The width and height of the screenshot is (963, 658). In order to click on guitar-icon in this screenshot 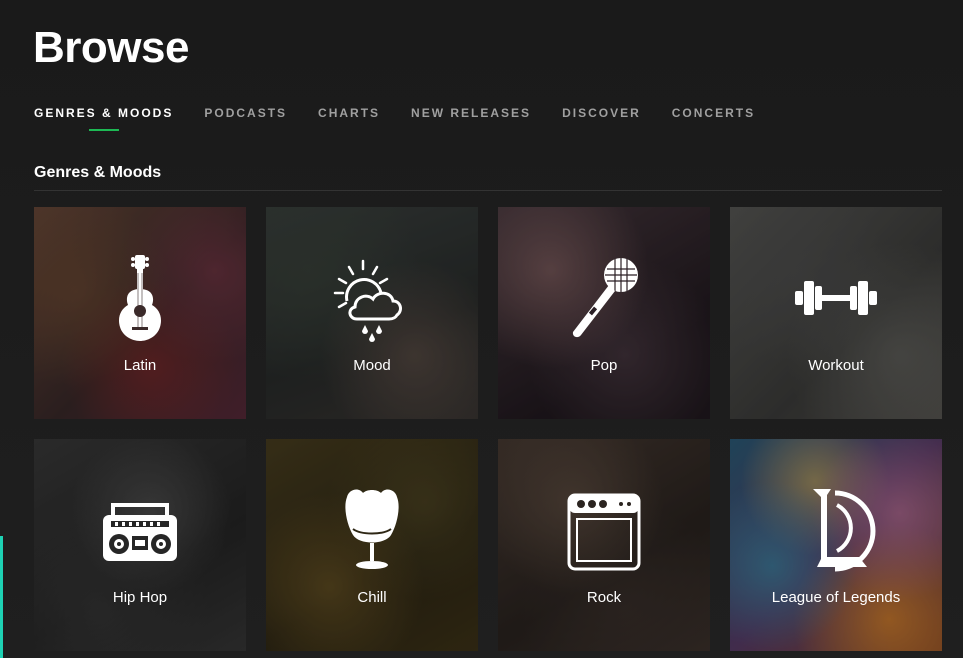, I will do `click(140, 298)`.